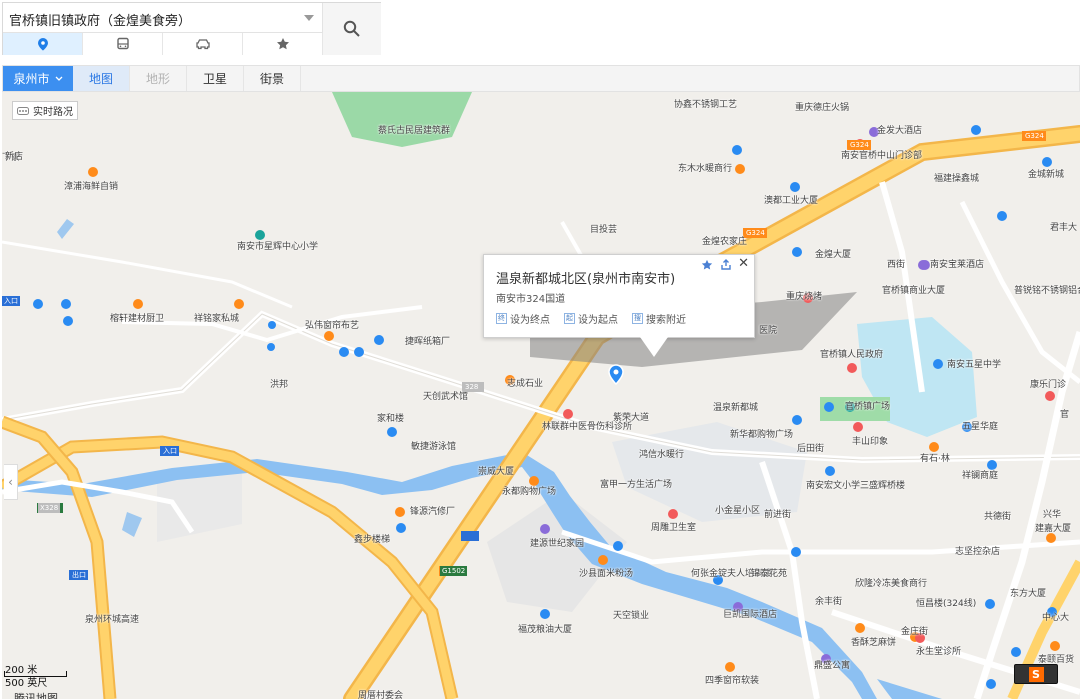 The width and height of the screenshot is (1080, 699). I want to click on search-icon, so click(351, 28).